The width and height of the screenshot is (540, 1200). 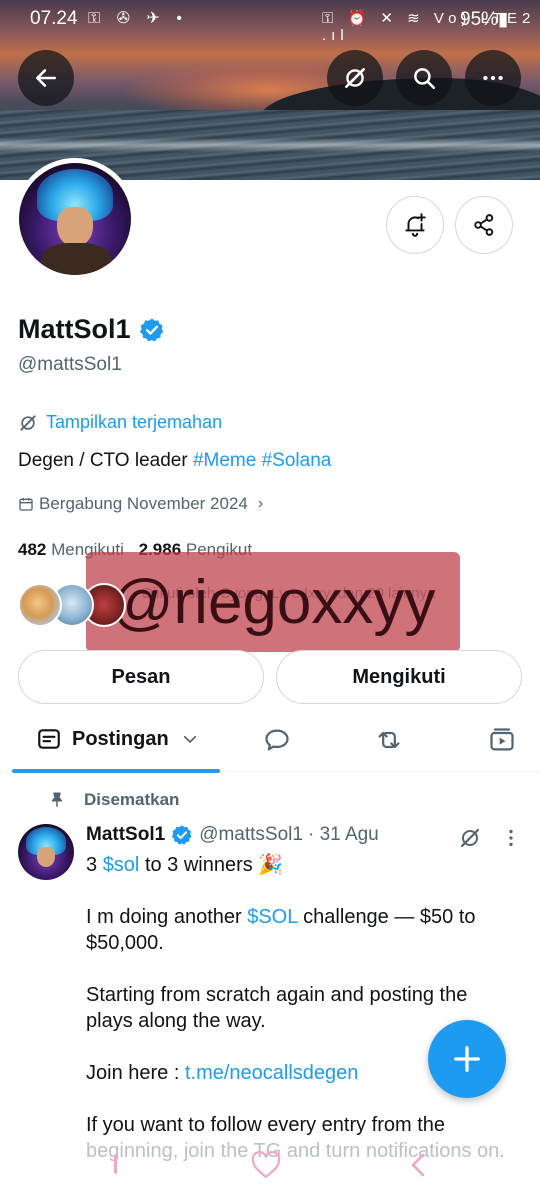 I want to click on translate-link: Tampilkan terjemahan, so click(x=120, y=422).